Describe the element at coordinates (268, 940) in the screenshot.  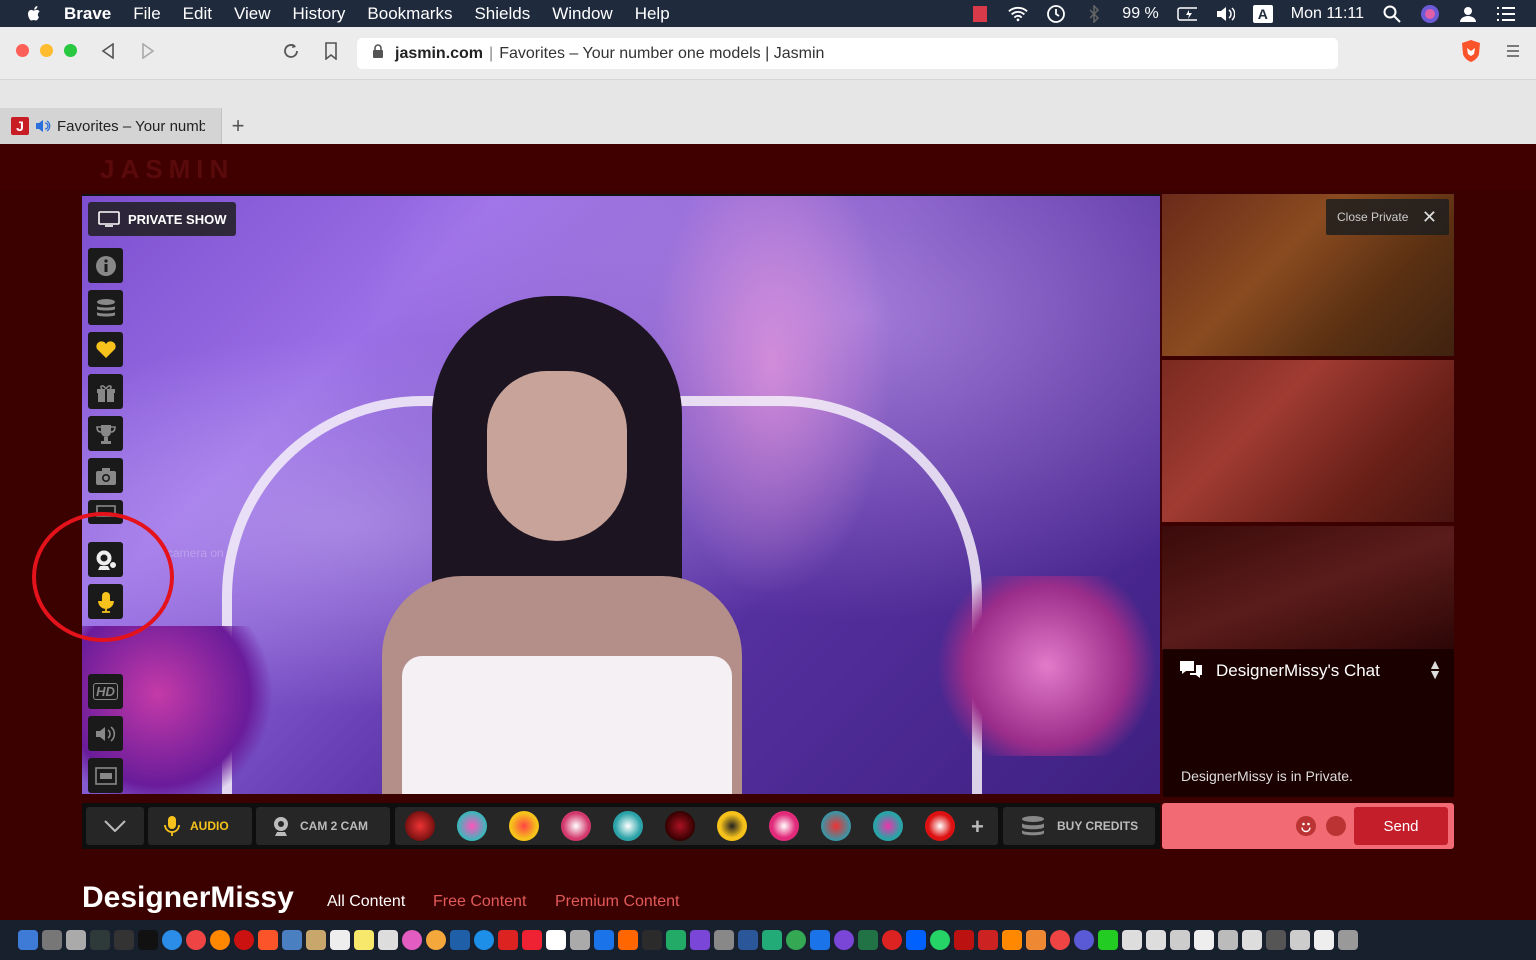
I see `brave-icon` at that location.